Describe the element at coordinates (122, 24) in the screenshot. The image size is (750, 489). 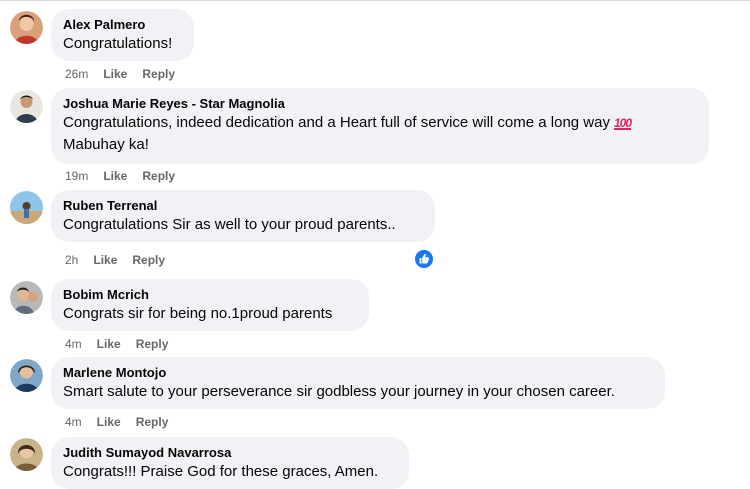
I see `comment-author: Alex Palmero` at that location.